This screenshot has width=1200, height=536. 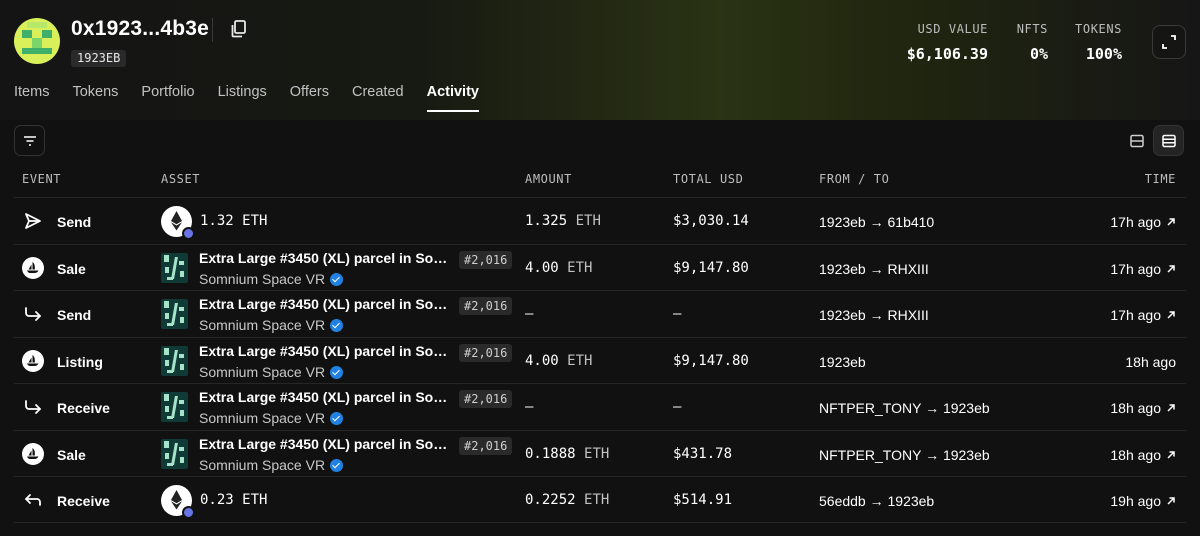 I want to click on transfer-icon, so click(x=33, y=407).